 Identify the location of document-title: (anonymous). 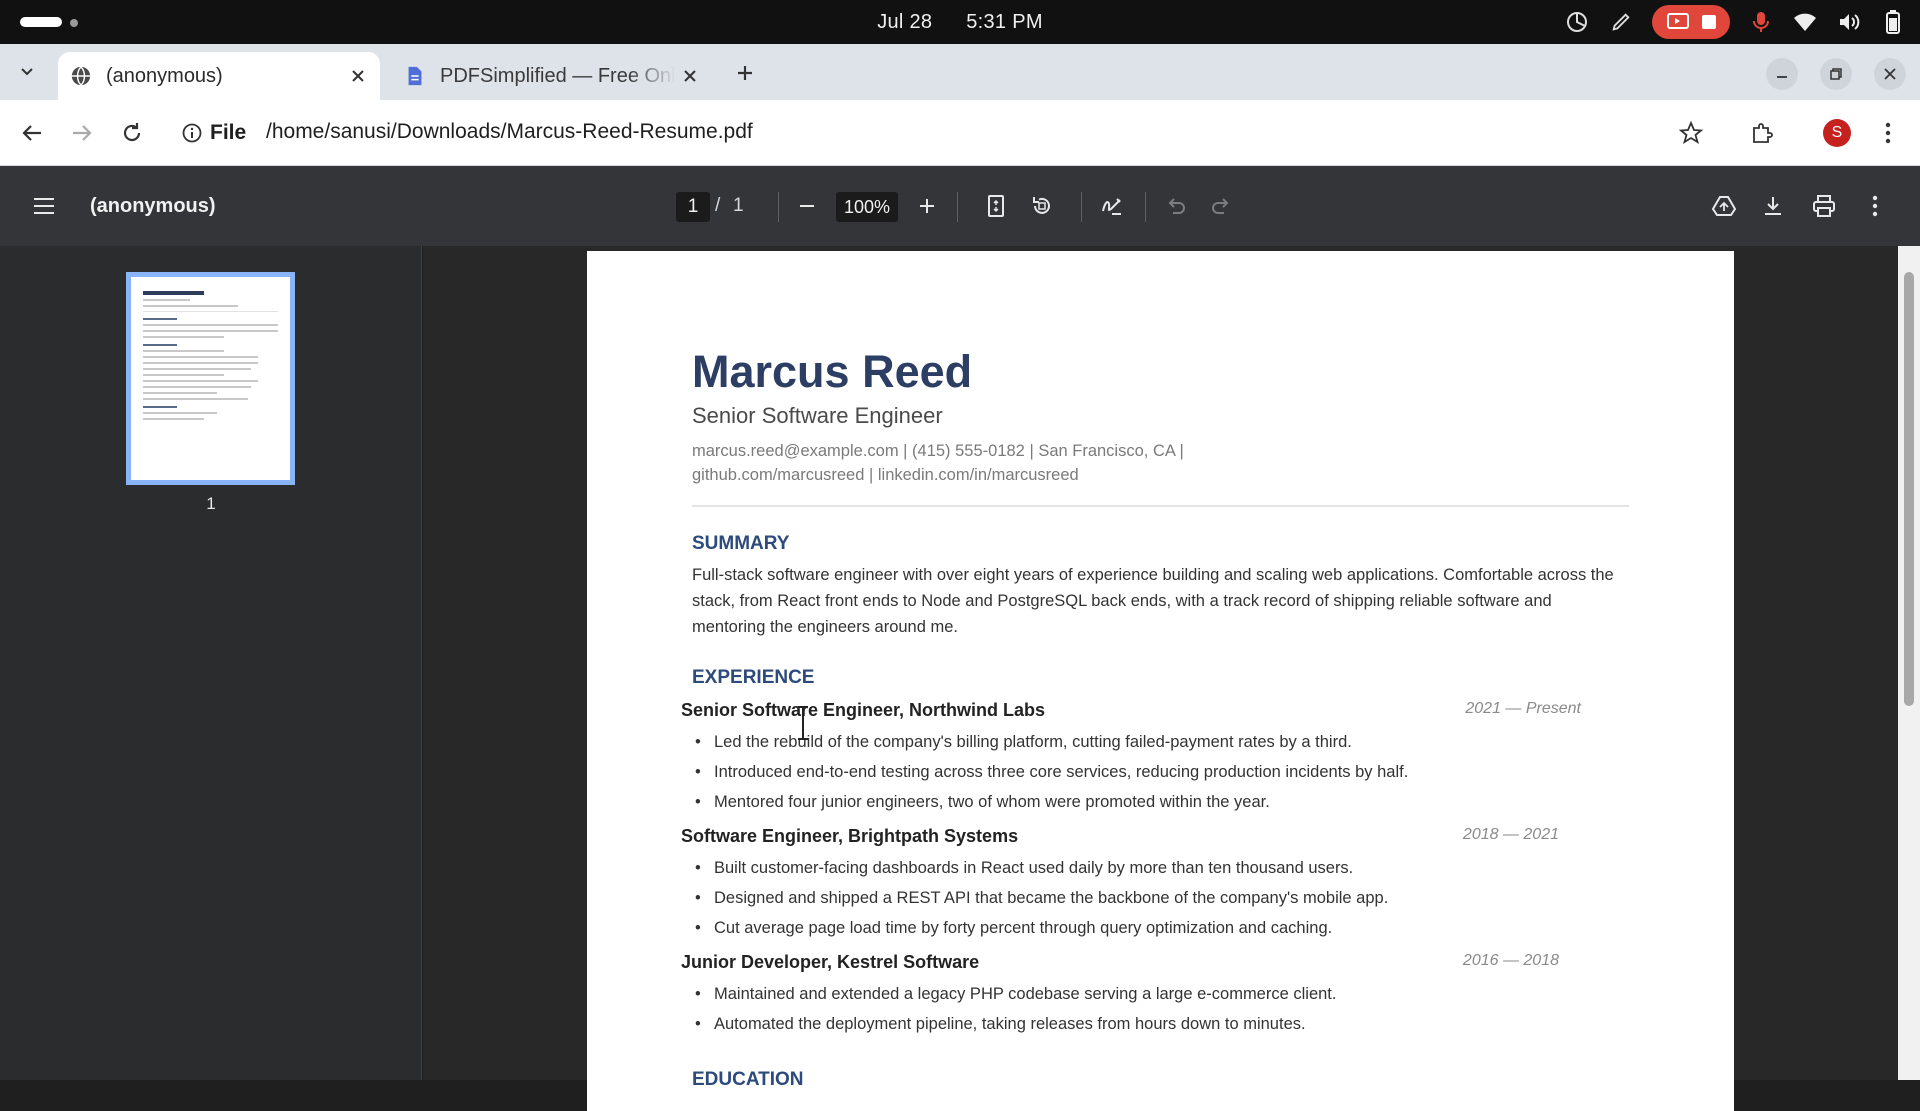
(153, 206).